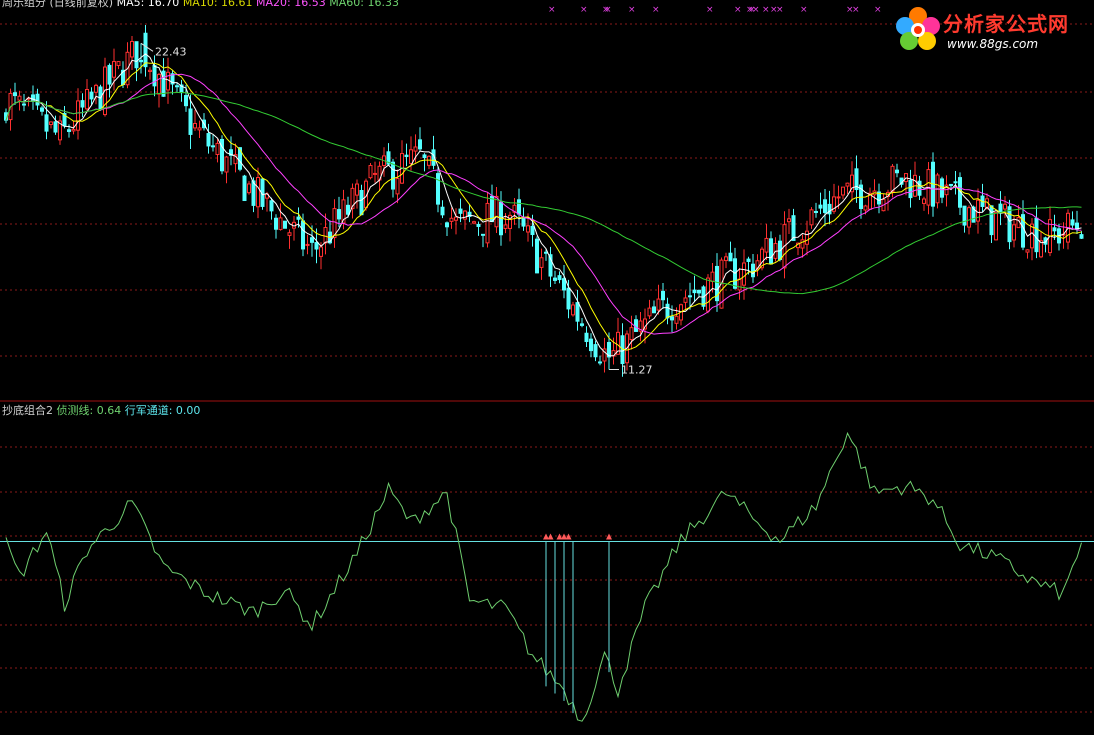  I want to click on channel-label: 行军通道: 0.00, so click(162, 410).